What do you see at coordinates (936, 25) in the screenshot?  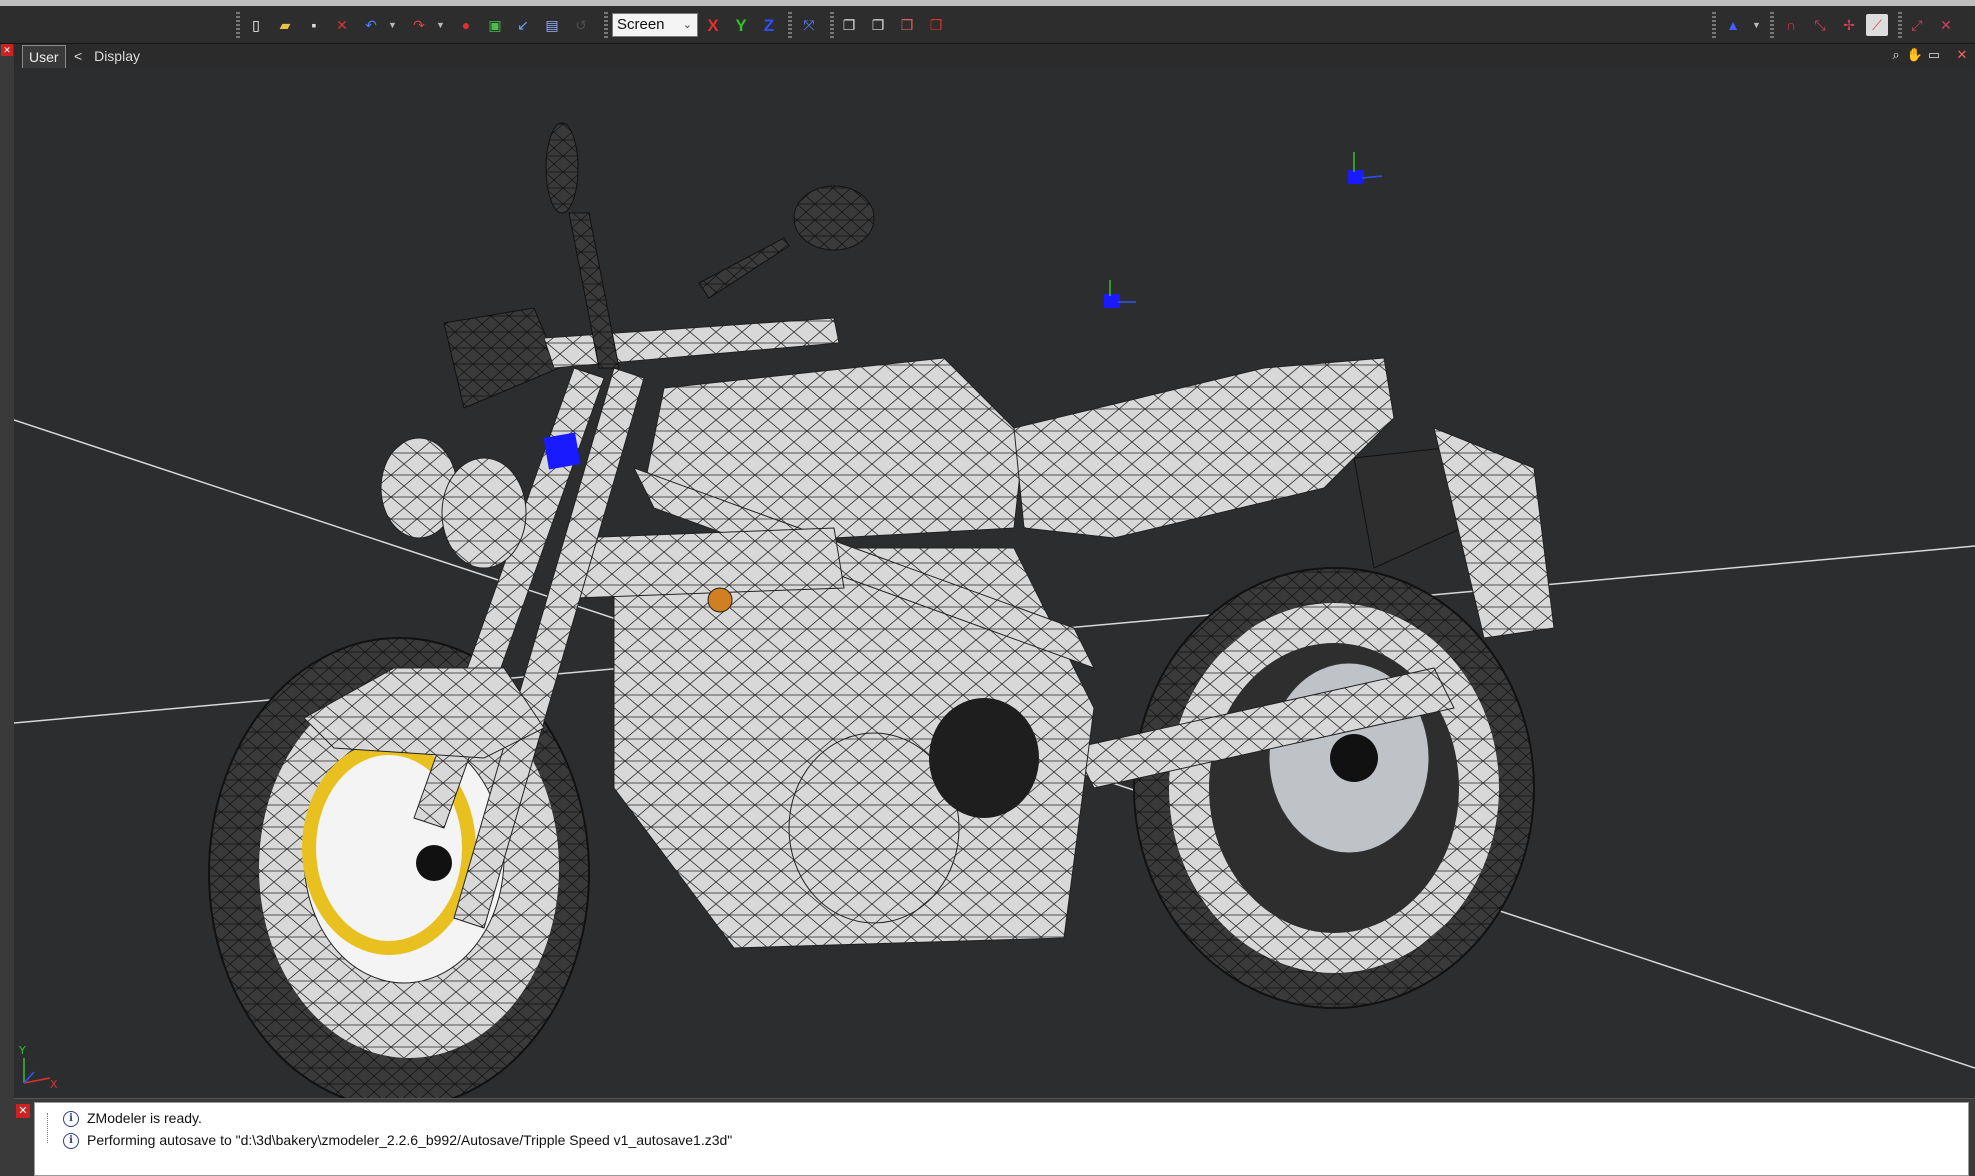 I see `cube-perspective-icon: ❒` at bounding box center [936, 25].